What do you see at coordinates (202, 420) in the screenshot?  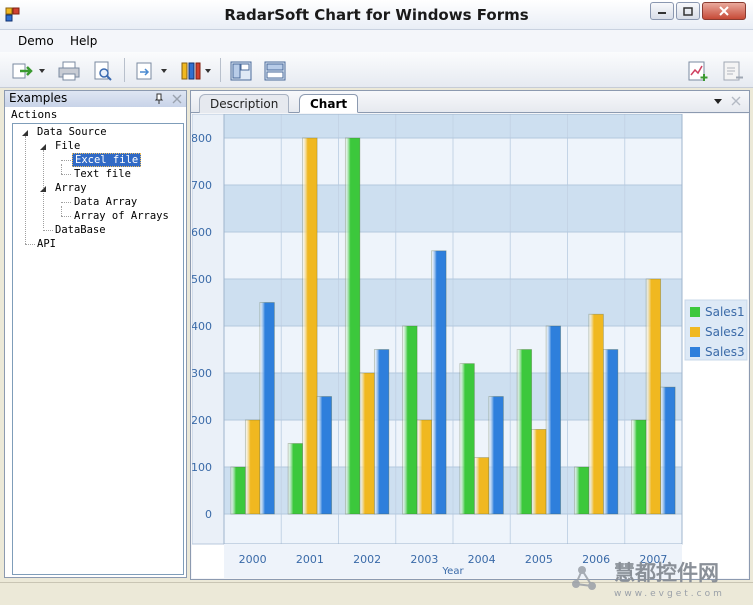 I see `y-tick-label: 200` at bounding box center [202, 420].